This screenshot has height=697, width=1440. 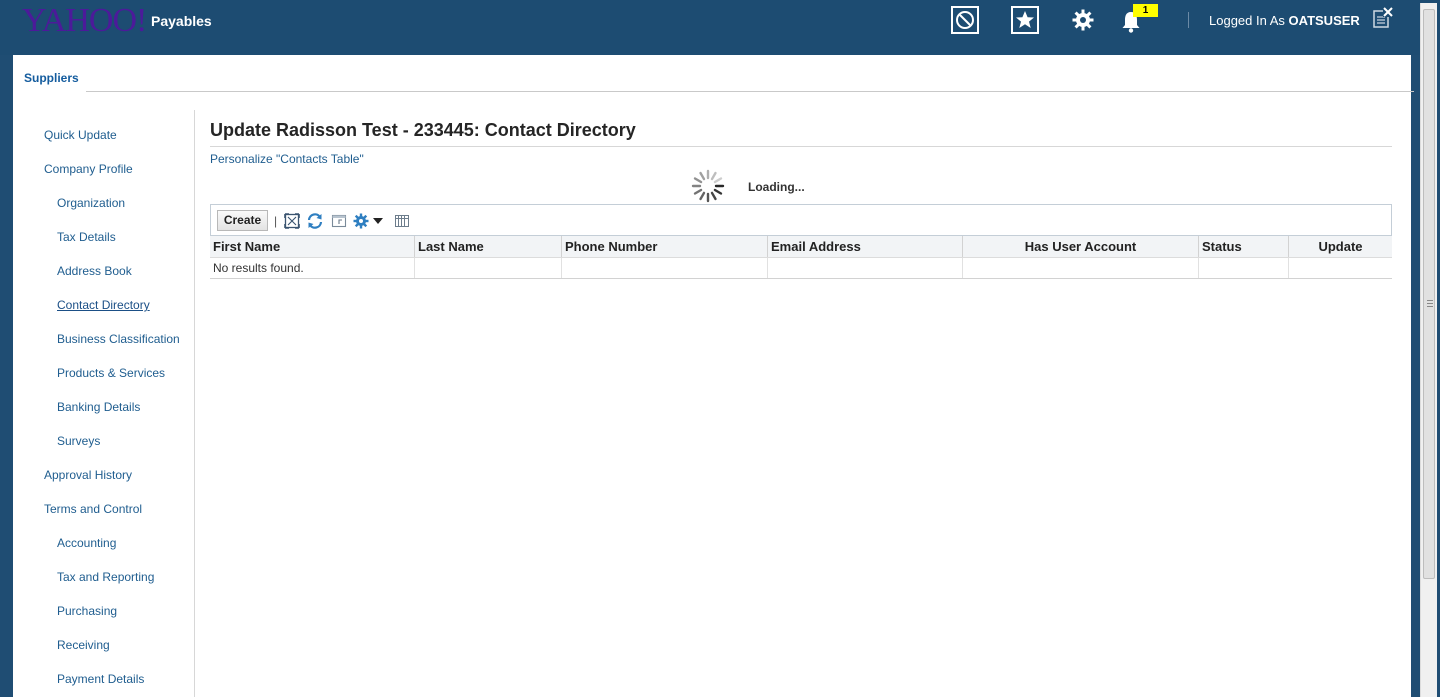 What do you see at coordinates (1083, 20) in the screenshot?
I see `settings-gear-icon` at bounding box center [1083, 20].